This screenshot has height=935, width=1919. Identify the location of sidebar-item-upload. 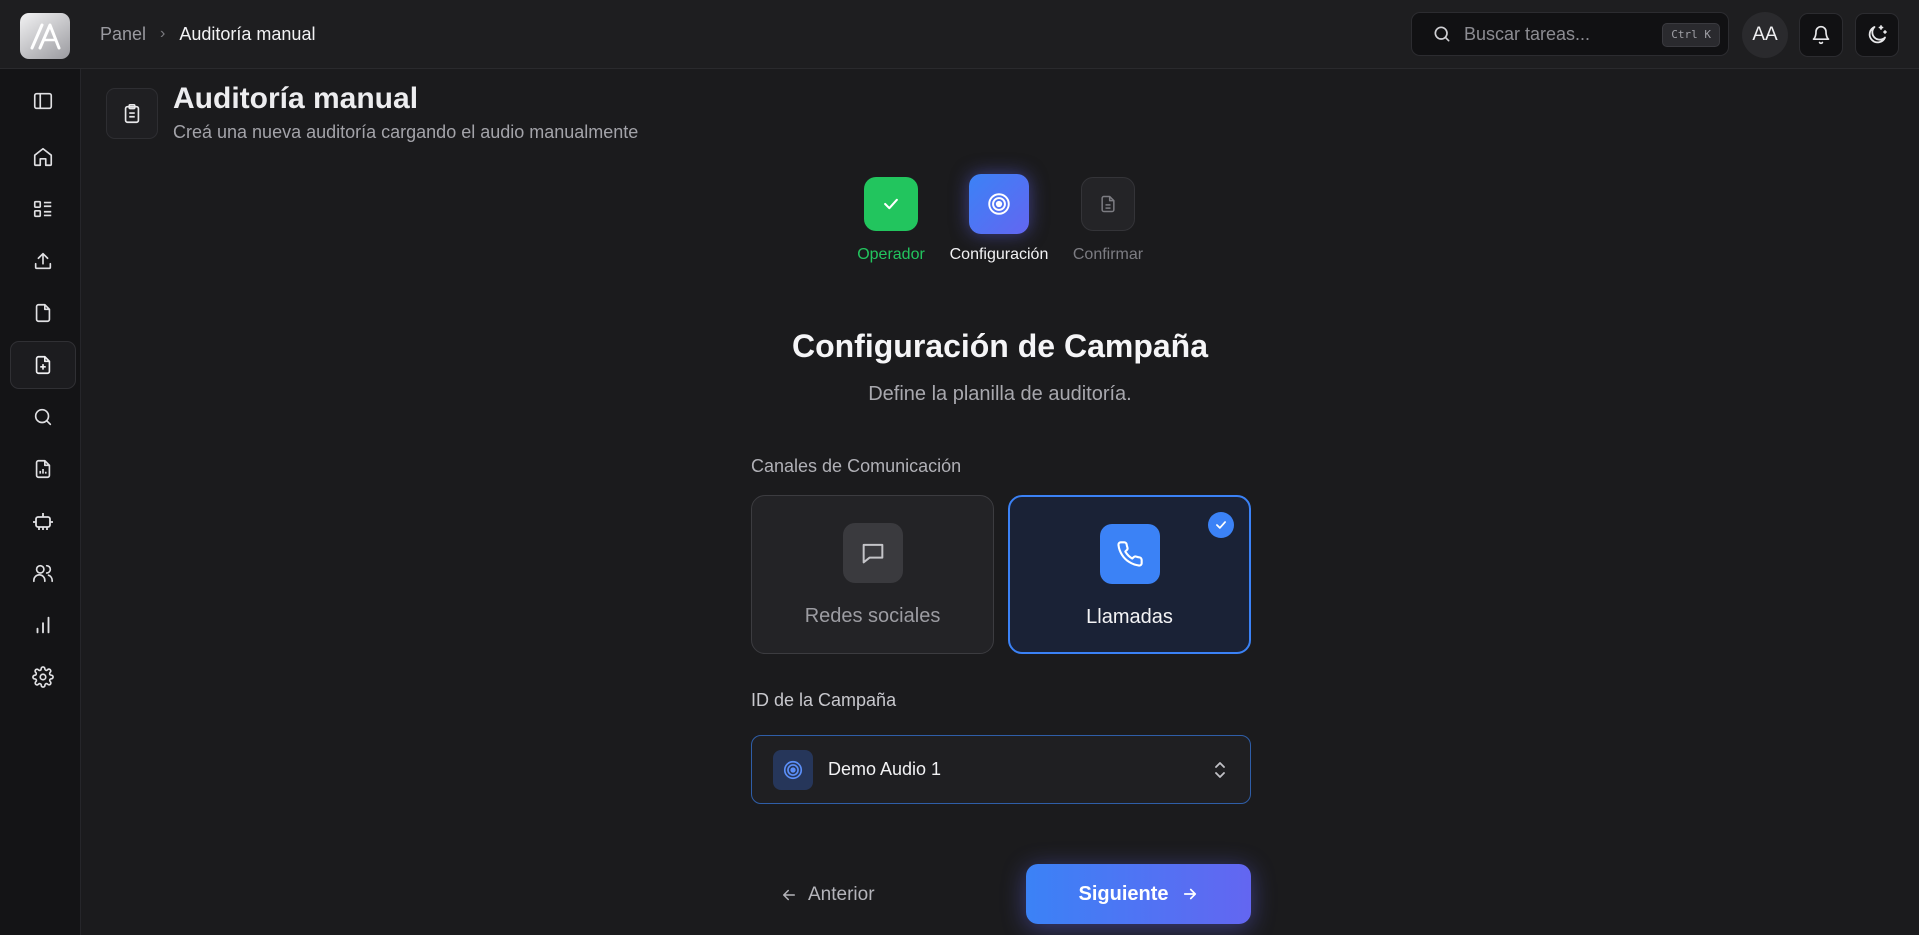
(43, 261).